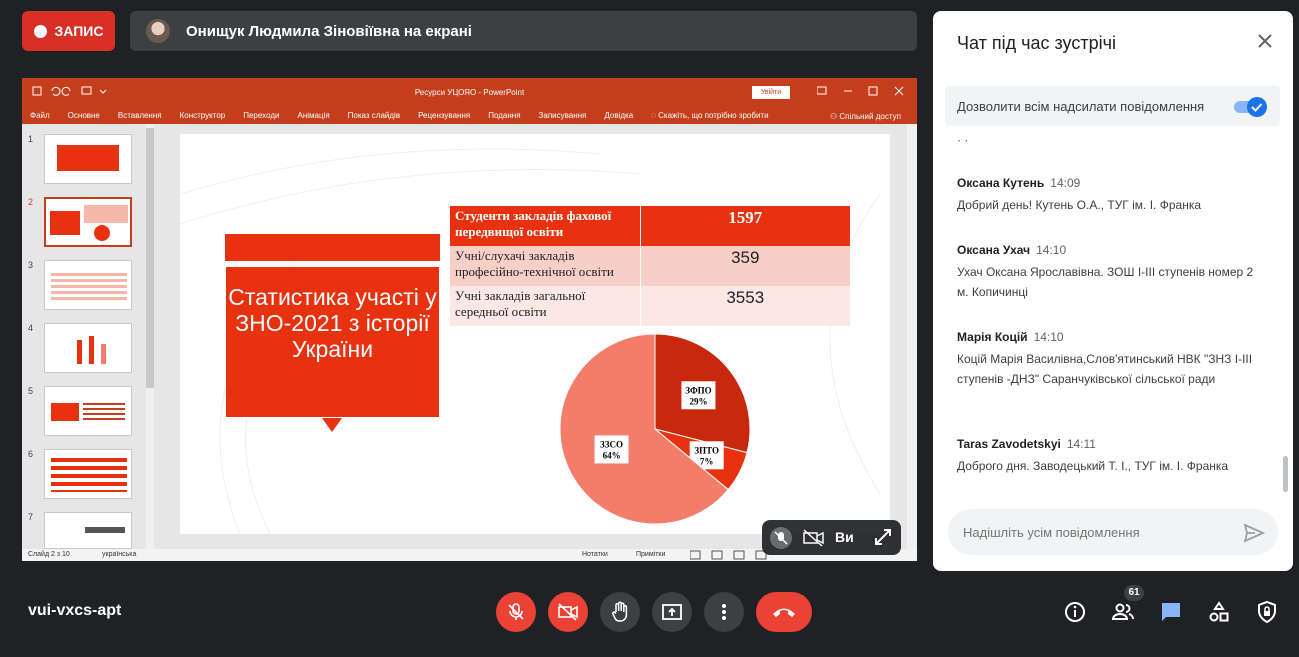 This screenshot has width=1299, height=657. What do you see at coordinates (1134, 593) in the screenshot?
I see `participants-count-badge: 61` at bounding box center [1134, 593].